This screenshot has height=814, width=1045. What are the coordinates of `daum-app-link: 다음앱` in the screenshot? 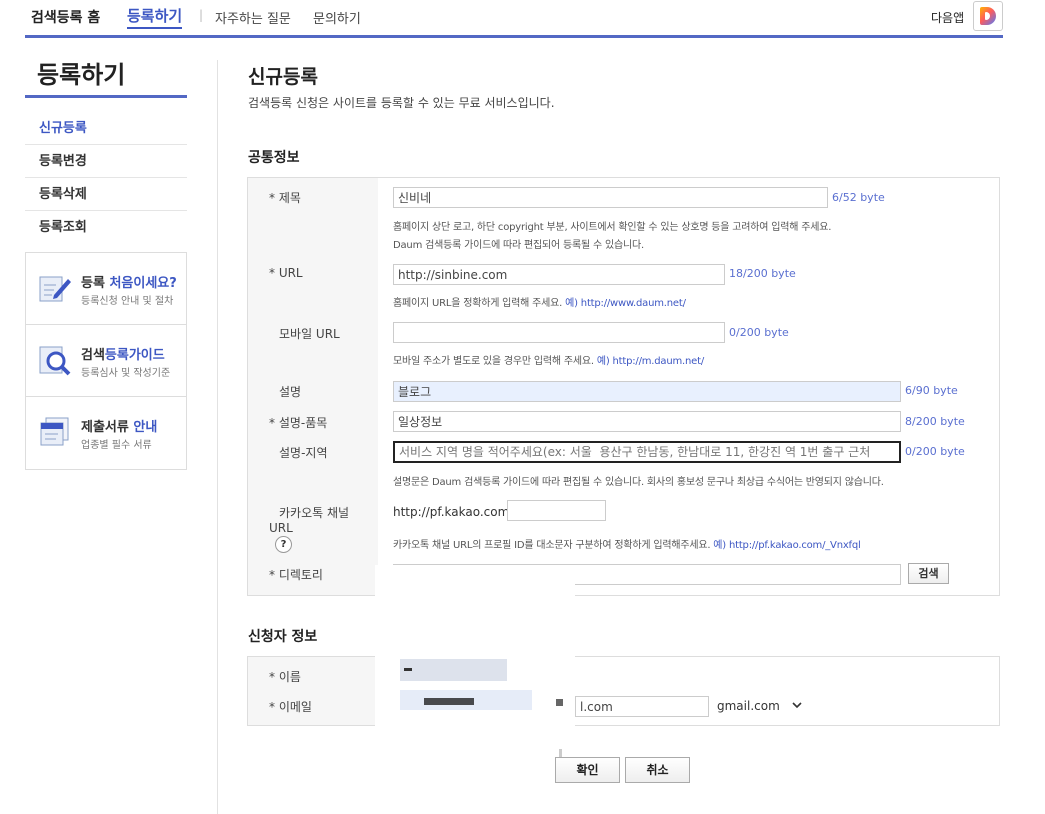 It's located at (947, 17).